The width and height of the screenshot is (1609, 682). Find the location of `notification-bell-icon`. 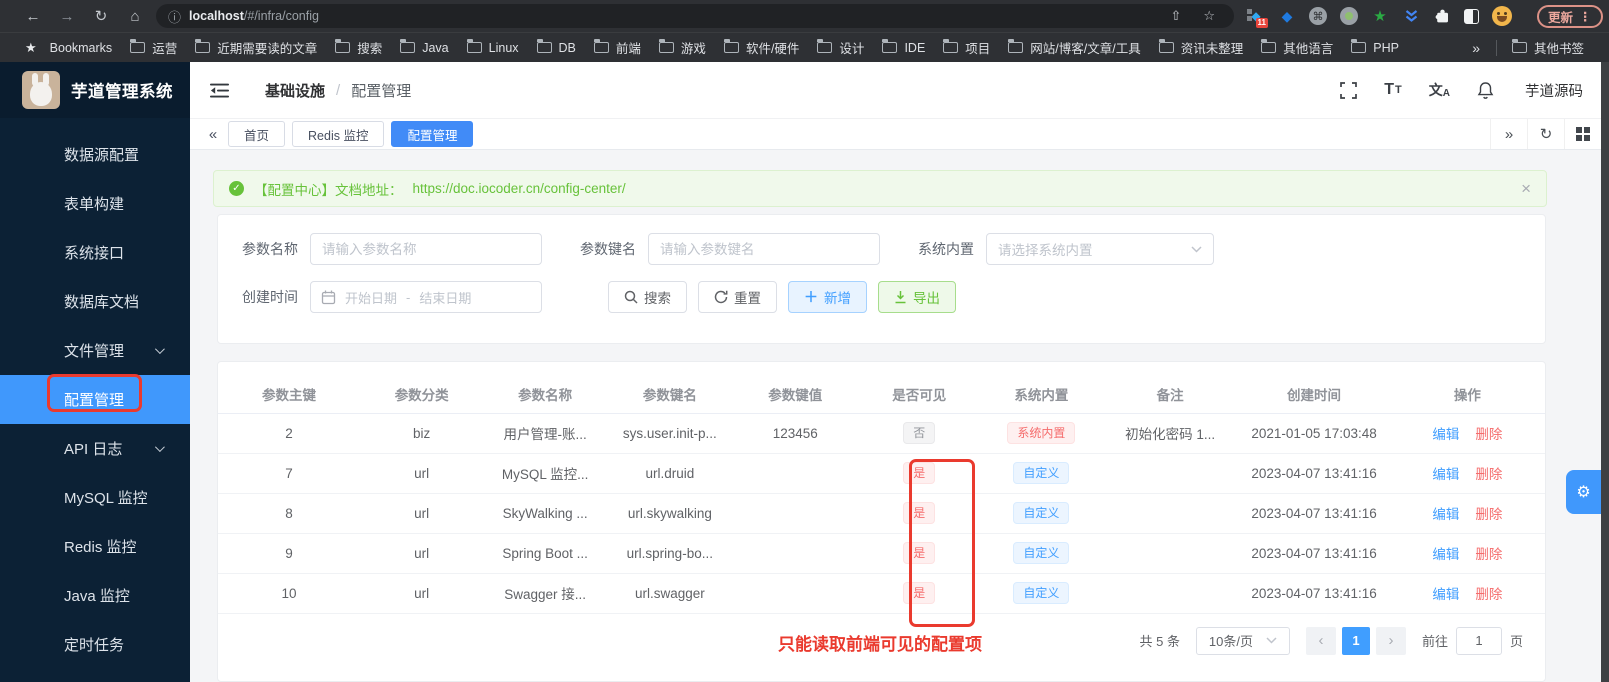

notification-bell-icon is located at coordinates (1485, 90).